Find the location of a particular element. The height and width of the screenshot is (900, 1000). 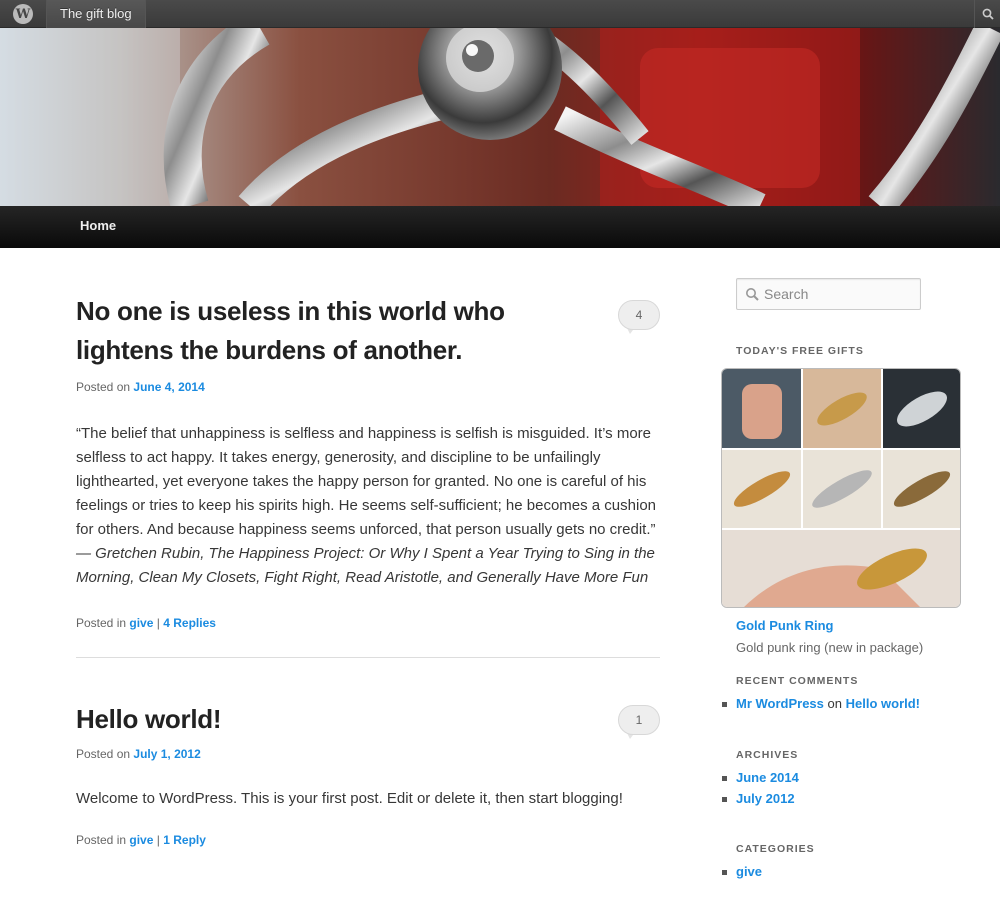

archive-link-june-2014: June 2014 is located at coordinates (767, 777).